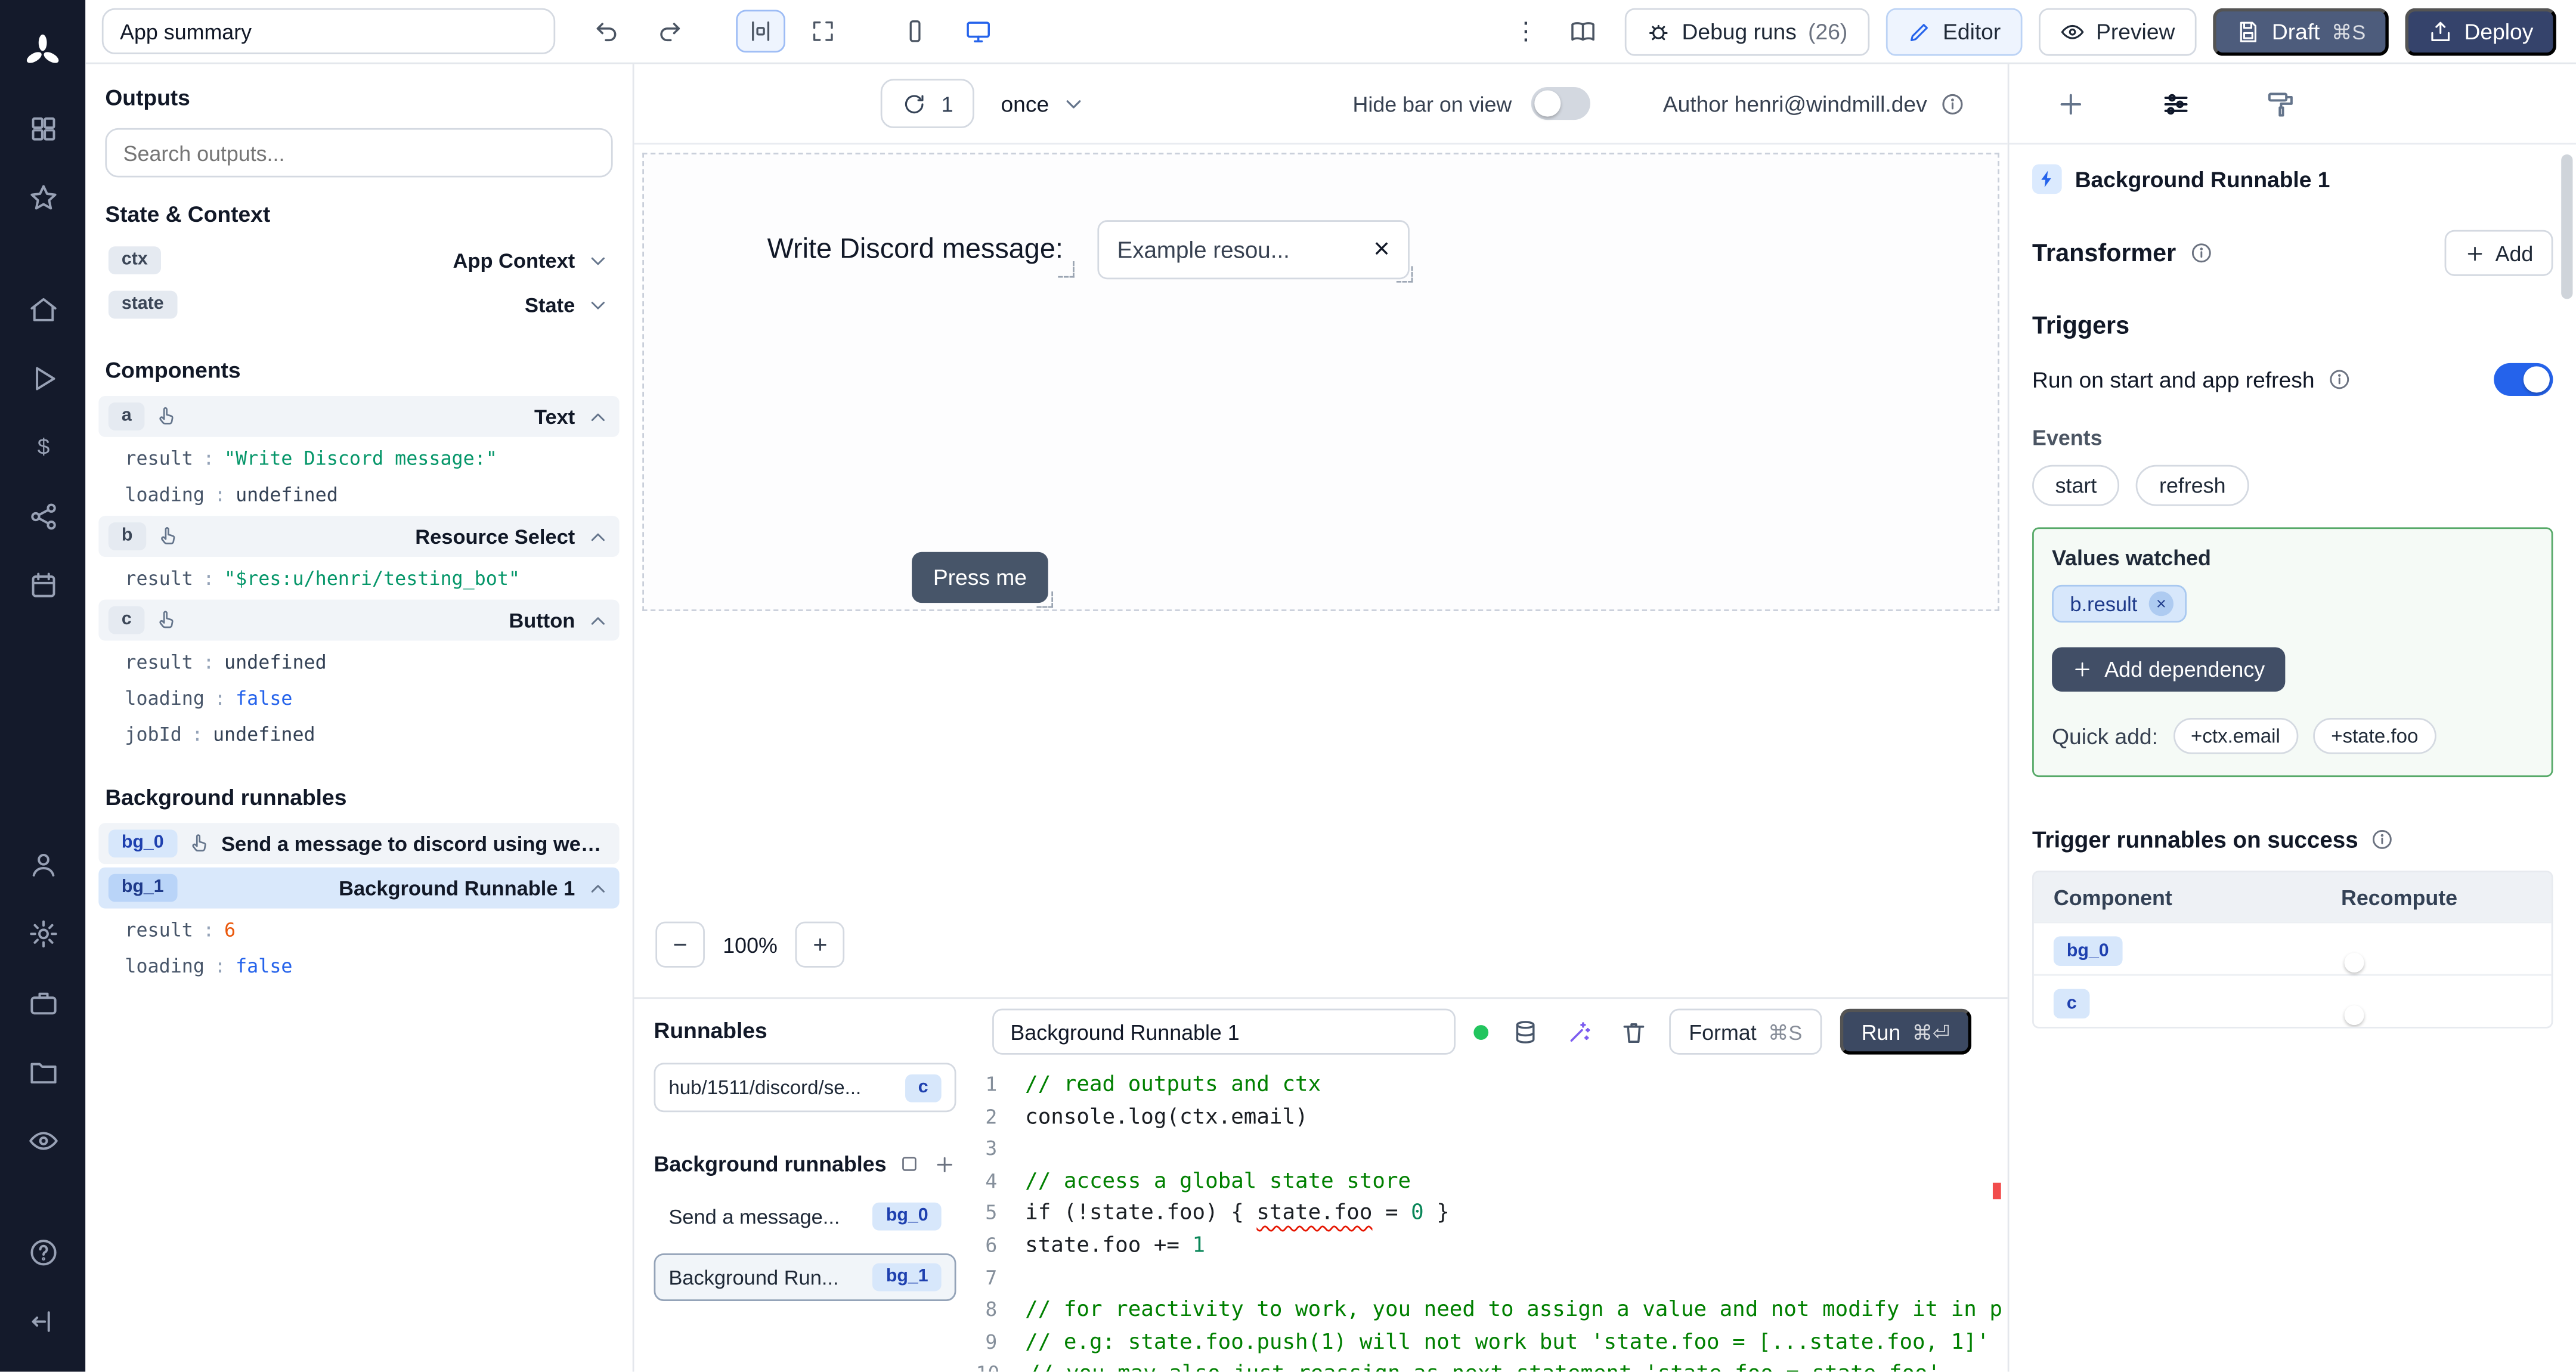  What do you see at coordinates (43, 1071) in the screenshot?
I see `folders-icon` at bounding box center [43, 1071].